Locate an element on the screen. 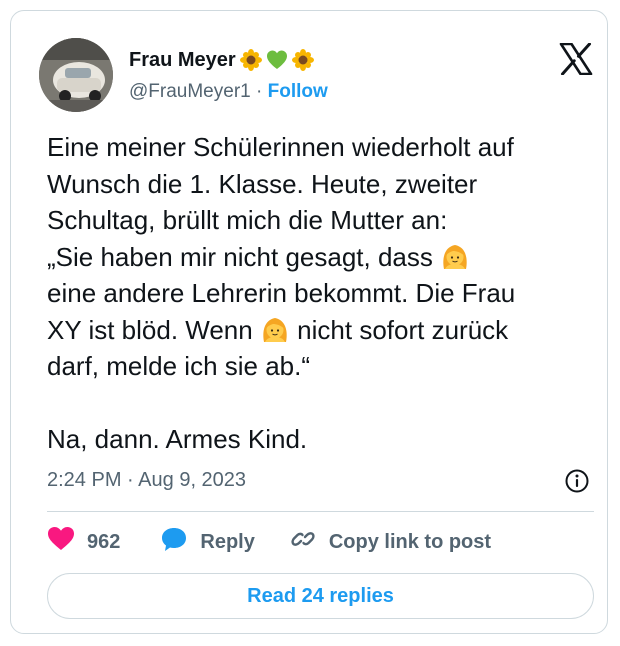 Image resolution: width=620 pixels, height=646 pixels. like-count: 962 is located at coordinates (104, 541).